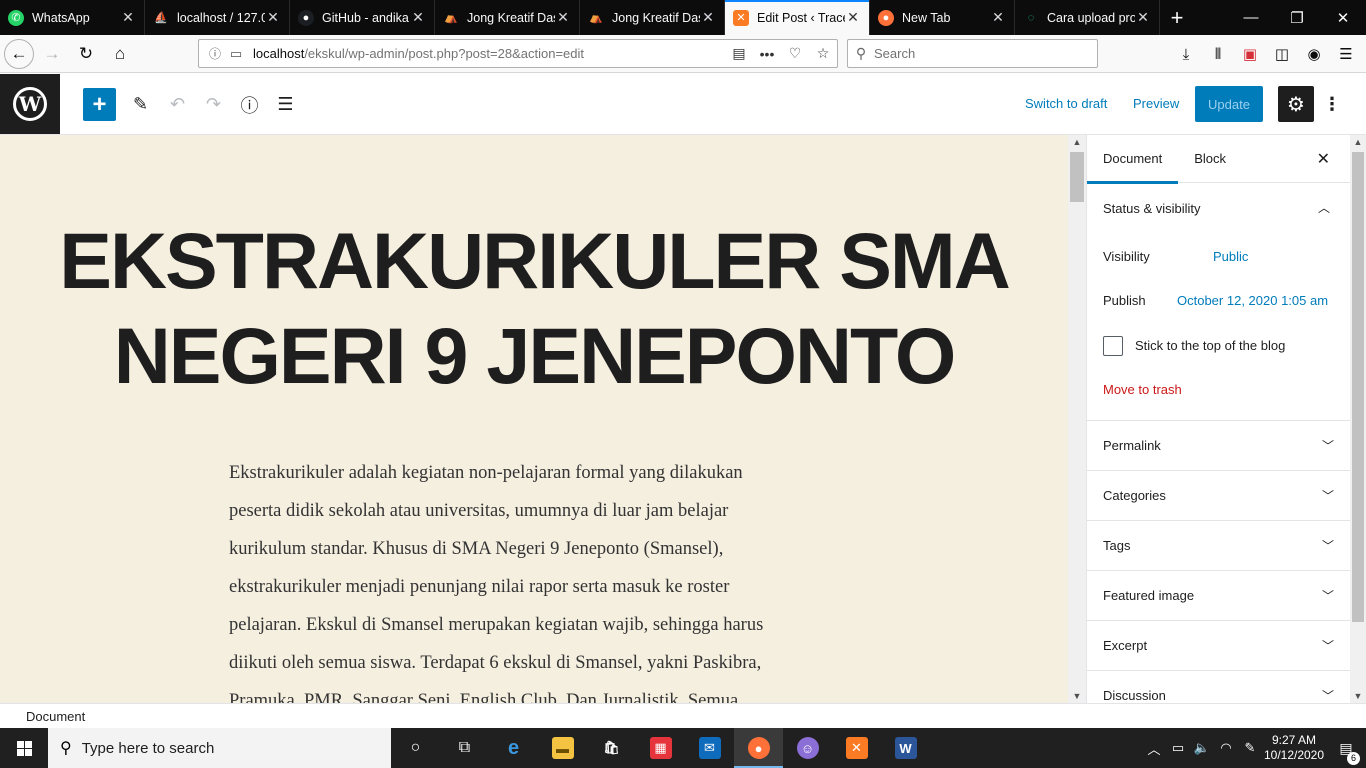  I want to click on stick-to-top-checkbox, so click(1113, 346).